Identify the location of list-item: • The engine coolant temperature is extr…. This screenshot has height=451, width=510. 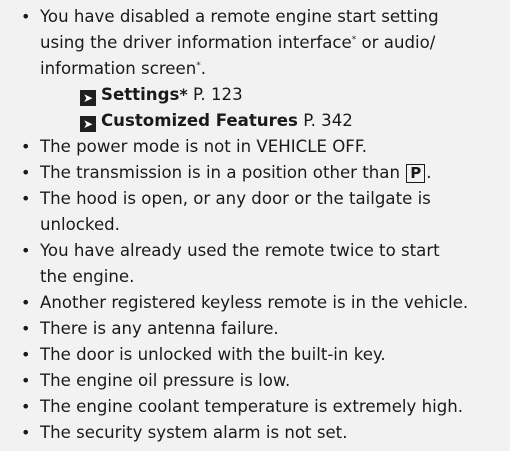
(255, 407).